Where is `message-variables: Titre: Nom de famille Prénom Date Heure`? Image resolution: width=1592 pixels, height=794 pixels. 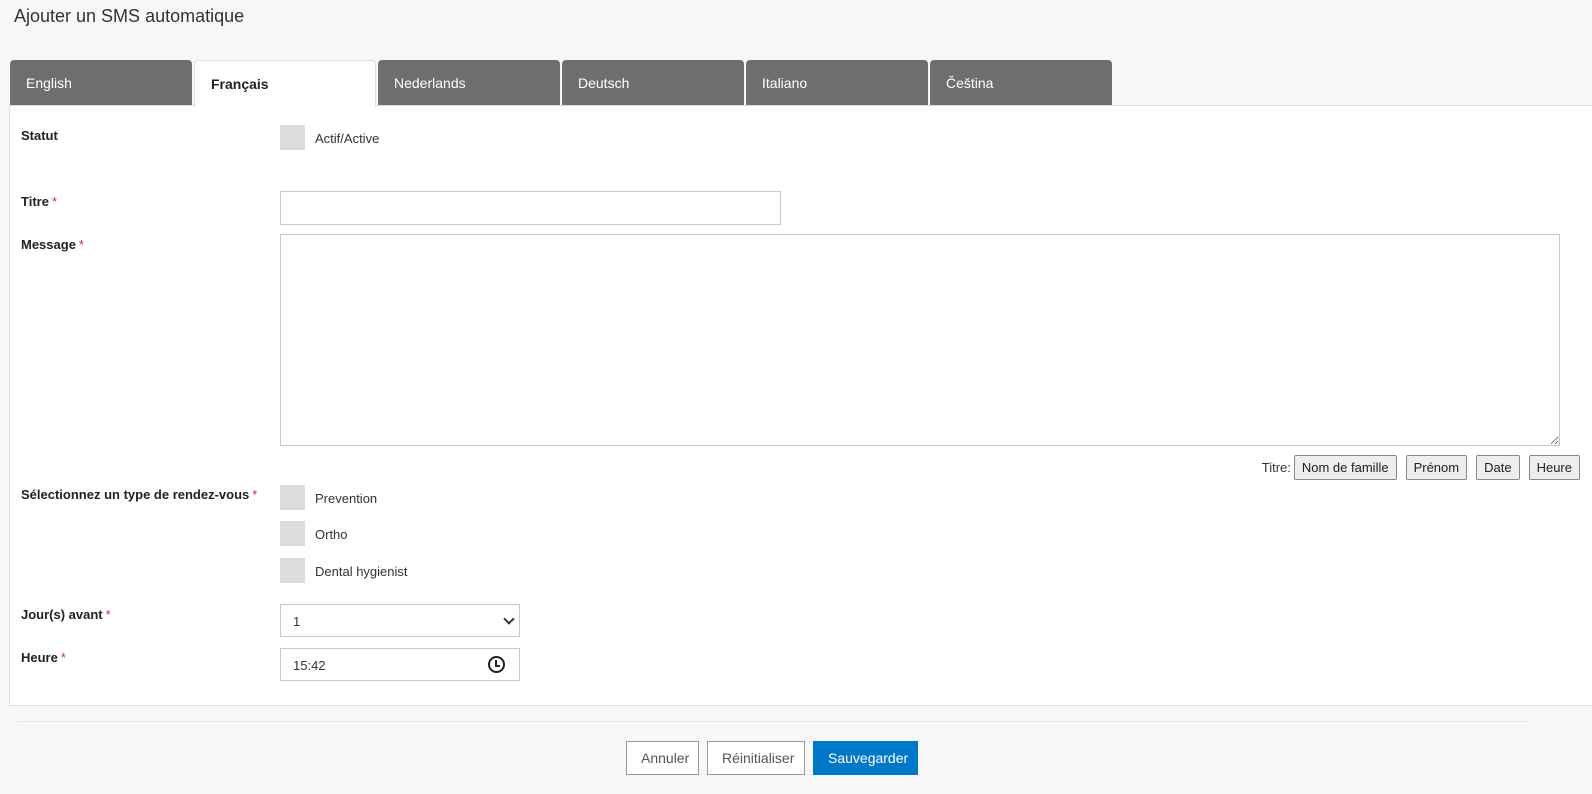
message-variables: Titre: Nom de famille Prénom Date Heure is located at coordinates (1421, 467).